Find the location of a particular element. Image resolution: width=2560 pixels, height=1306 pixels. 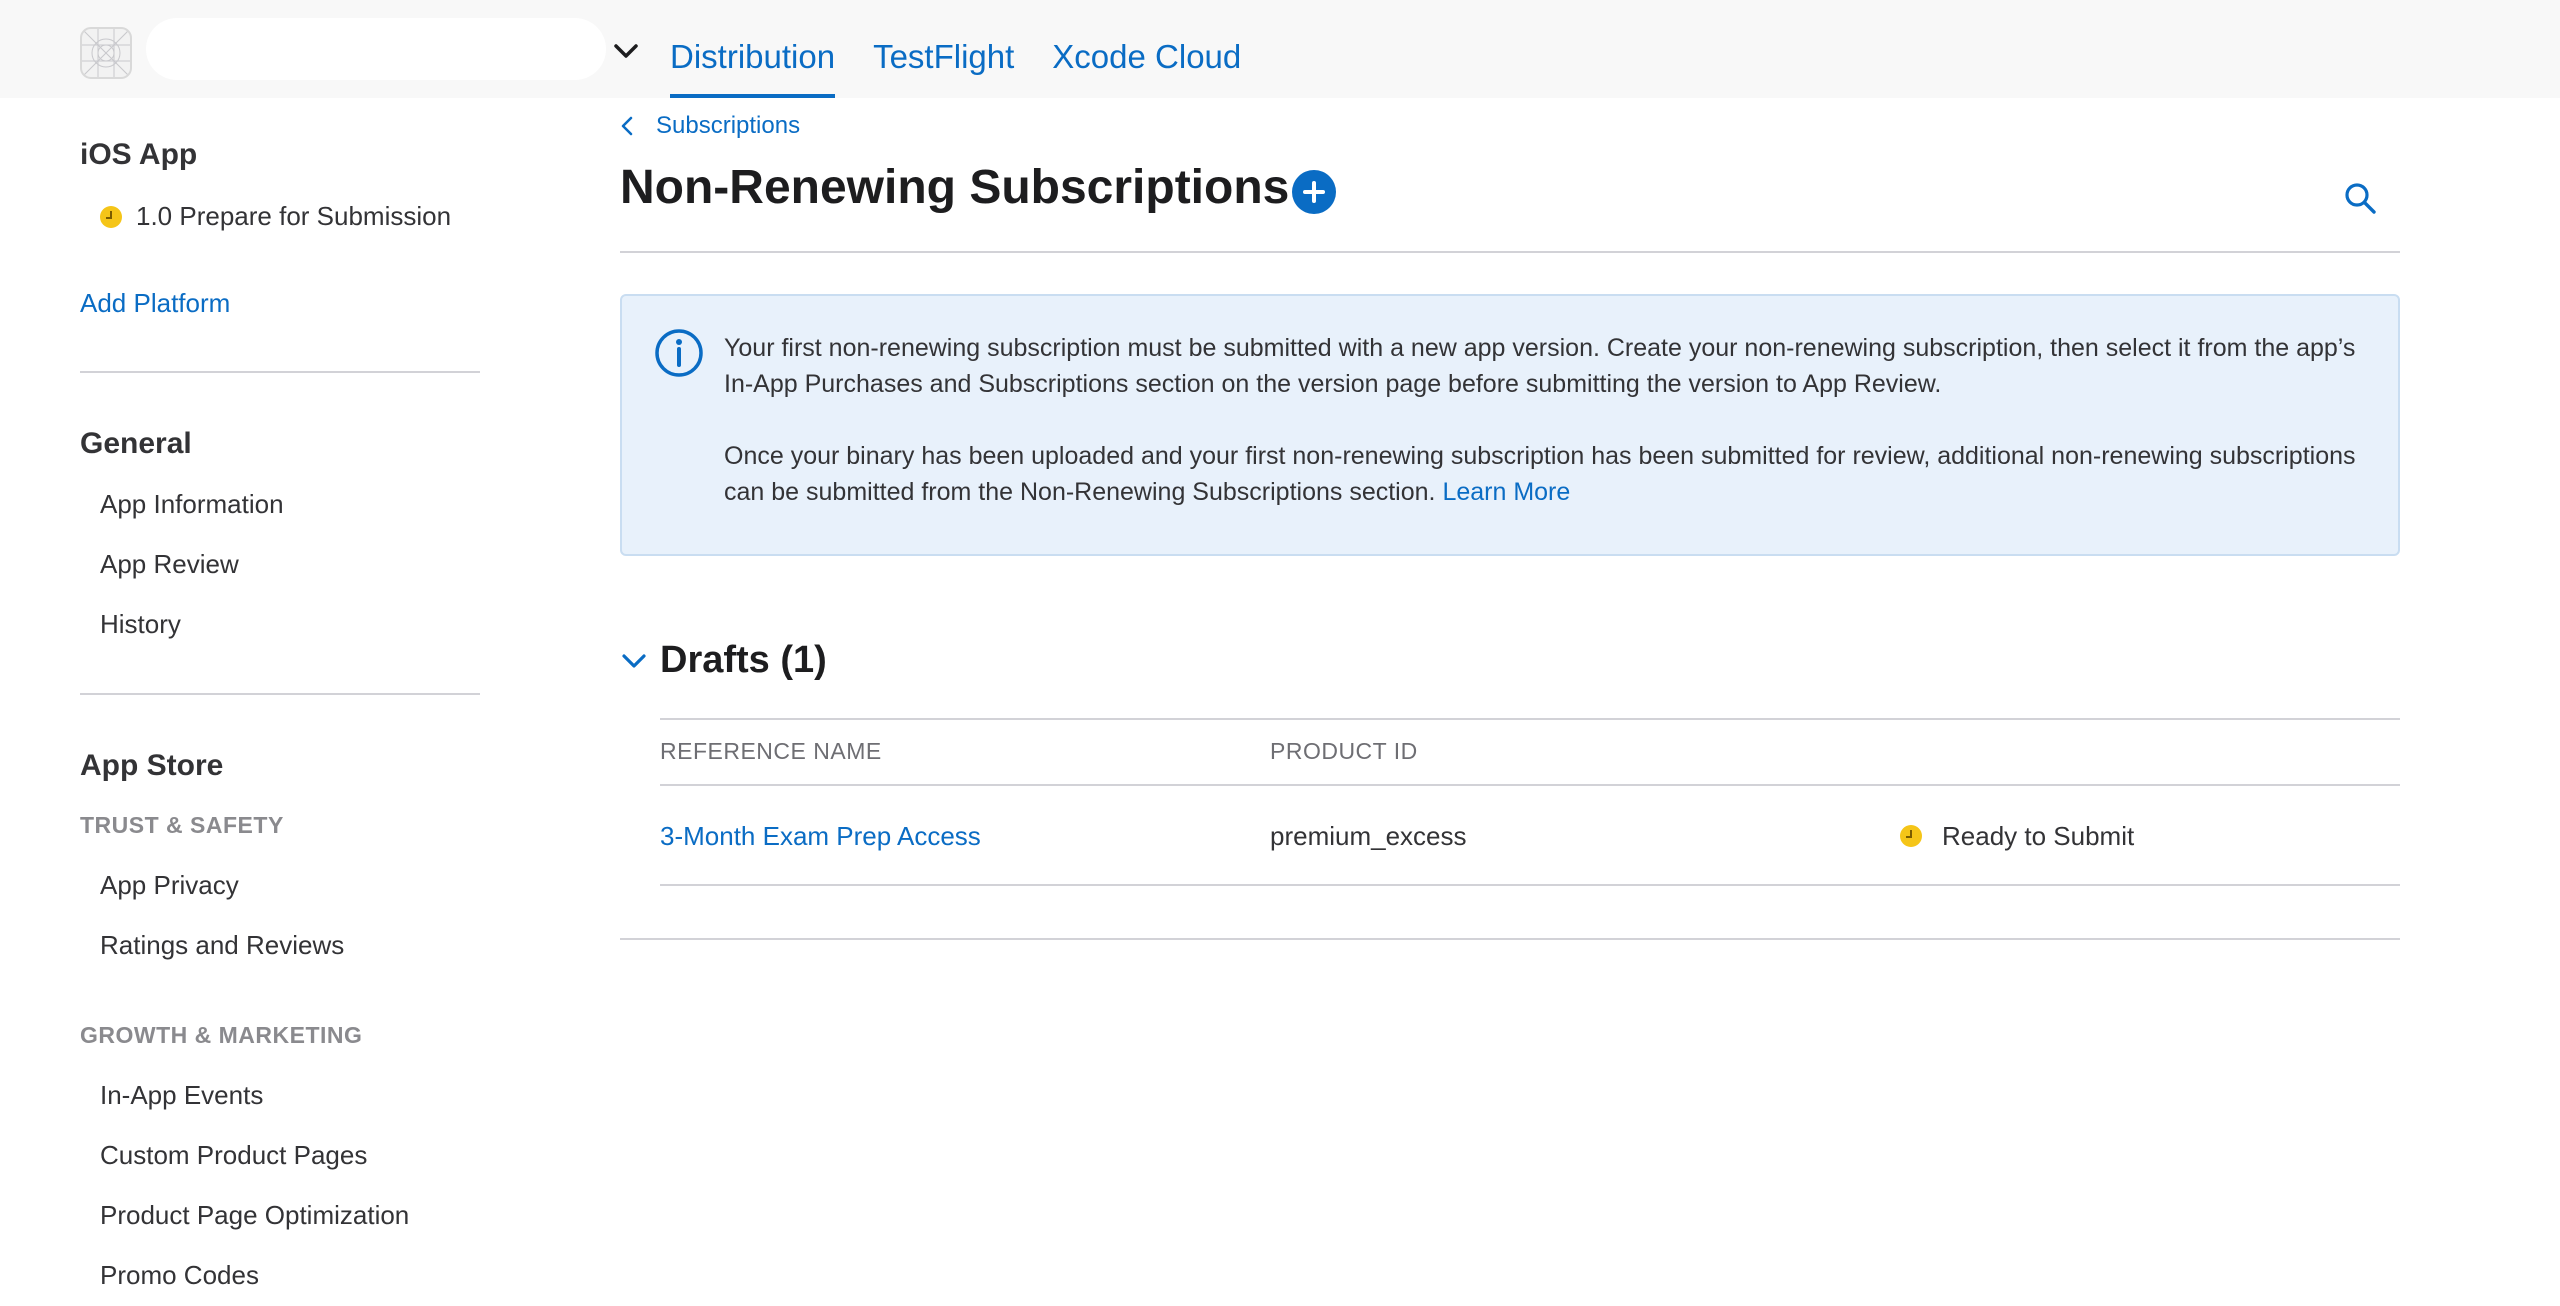

reference-name-link: 3-Month Exam Prep Access is located at coordinates (820, 836).